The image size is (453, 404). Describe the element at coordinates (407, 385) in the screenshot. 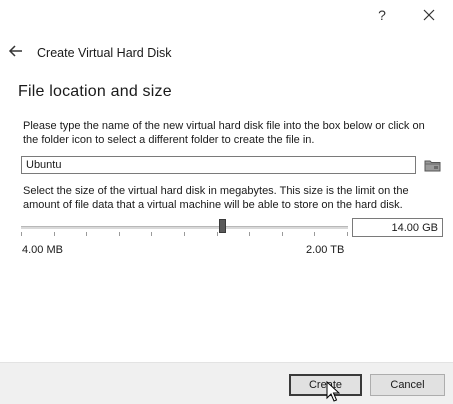

I see `cancel-button: Cancel` at that location.